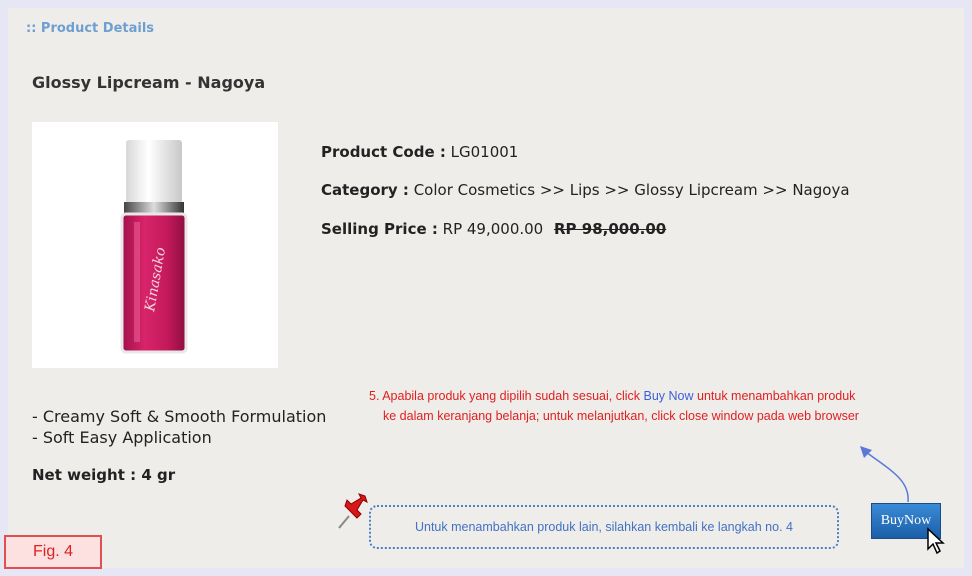 The width and height of the screenshot is (972, 576). What do you see at coordinates (379, 229) in the screenshot?
I see `price-label: Selling Price :` at bounding box center [379, 229].